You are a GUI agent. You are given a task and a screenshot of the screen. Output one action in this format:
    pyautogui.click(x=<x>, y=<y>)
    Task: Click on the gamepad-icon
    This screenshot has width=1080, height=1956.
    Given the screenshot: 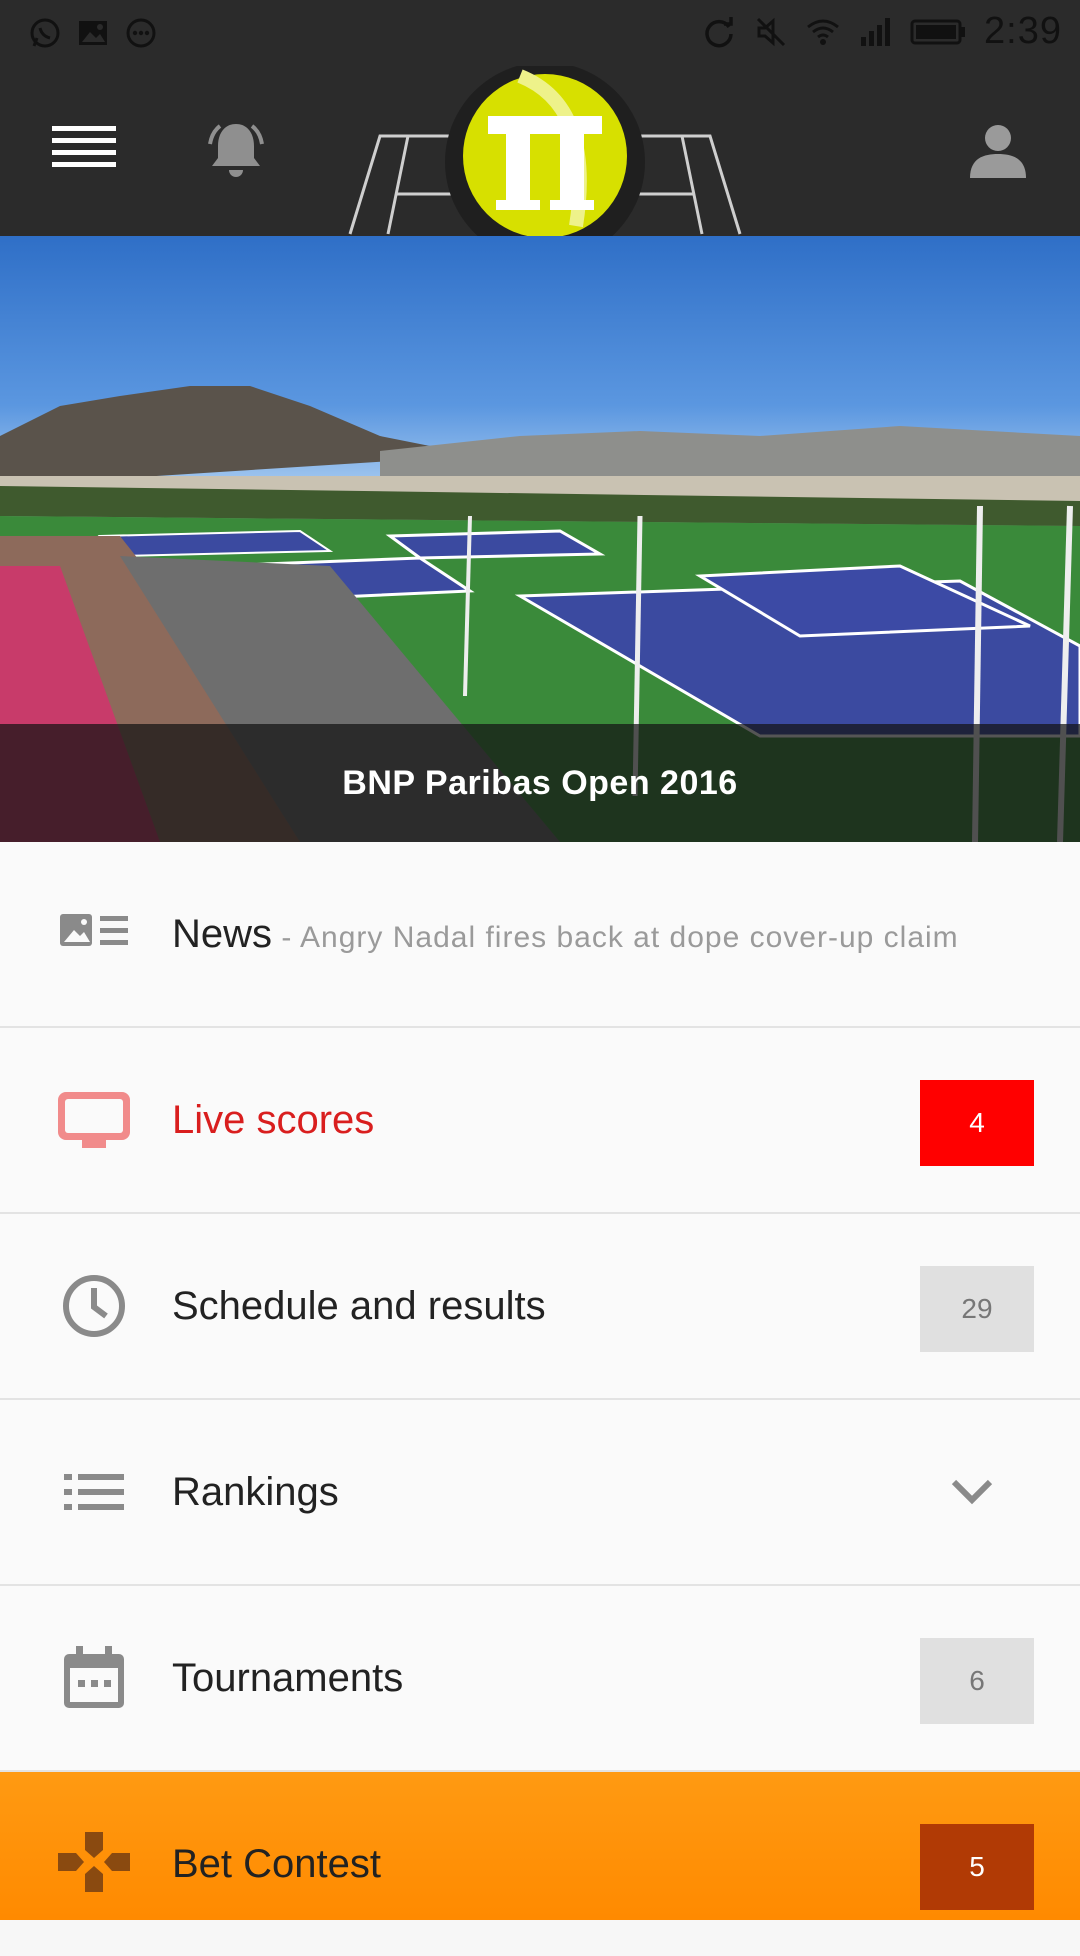 What is the action you would take?
    pyautogui.click(x=94, y=1862)
    